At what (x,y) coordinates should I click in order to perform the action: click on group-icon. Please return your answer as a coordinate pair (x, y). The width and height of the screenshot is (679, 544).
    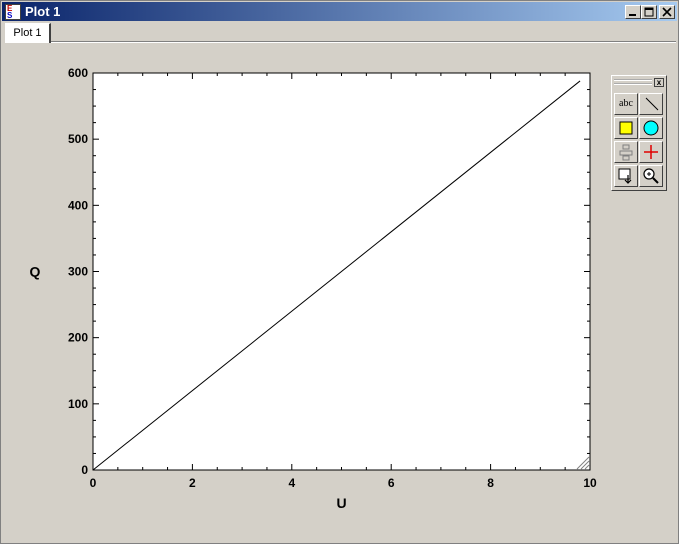
    Looking at the image, I should click on (626, 152).